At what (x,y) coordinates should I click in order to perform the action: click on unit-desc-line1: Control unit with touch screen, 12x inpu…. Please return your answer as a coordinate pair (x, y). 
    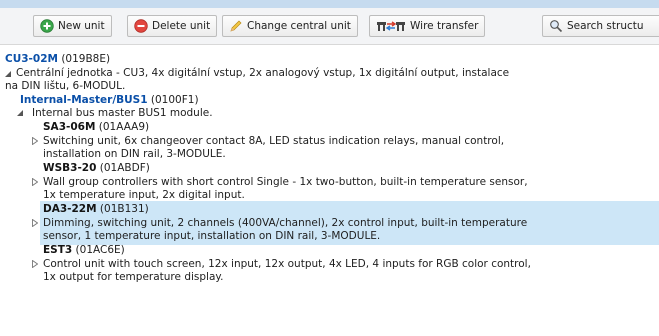
    Looking at the image, I should click on (287, 264).